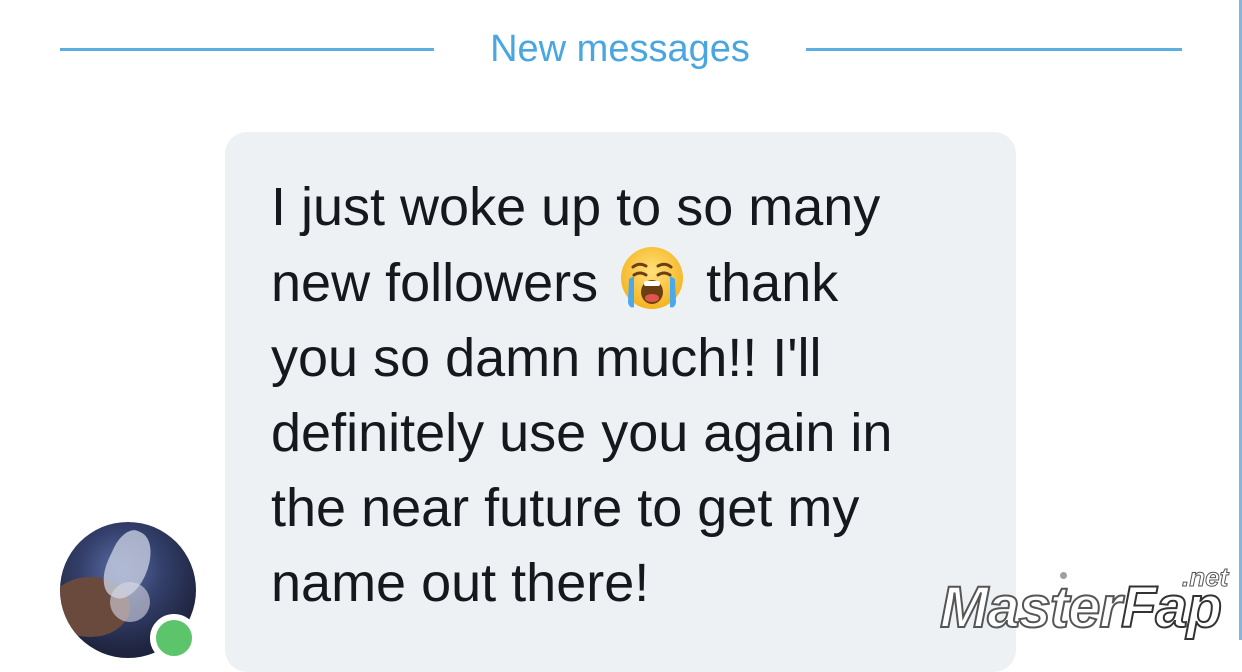  What do you see at coordinates (1205, 577) in the screenshot?
I see `watermark-suffix: .net` at bounding box center [1205, 577].